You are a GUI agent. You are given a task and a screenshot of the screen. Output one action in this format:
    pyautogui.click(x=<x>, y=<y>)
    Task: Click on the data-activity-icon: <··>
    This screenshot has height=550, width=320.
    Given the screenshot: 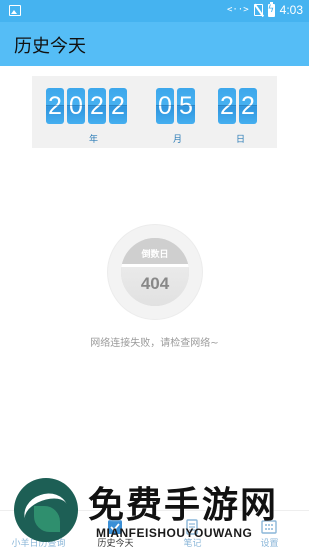 What is the action you would take?
    pyautogui.click(x=237, y=10)
    